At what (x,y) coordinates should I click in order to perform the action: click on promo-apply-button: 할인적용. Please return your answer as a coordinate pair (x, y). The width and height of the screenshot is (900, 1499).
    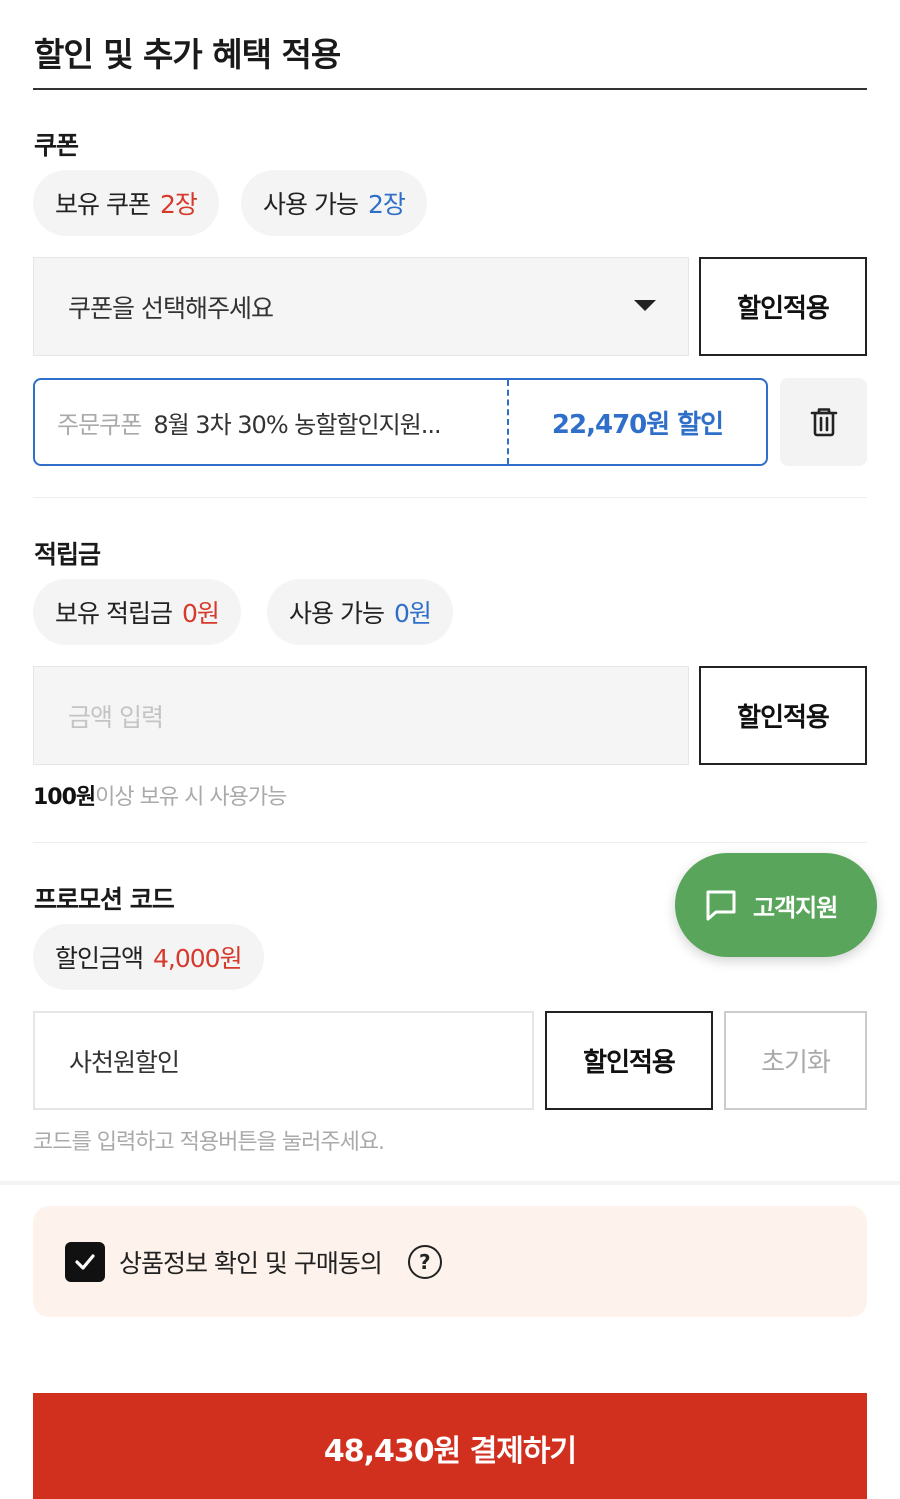
    Looking at the image, I should click on (629, 1060).